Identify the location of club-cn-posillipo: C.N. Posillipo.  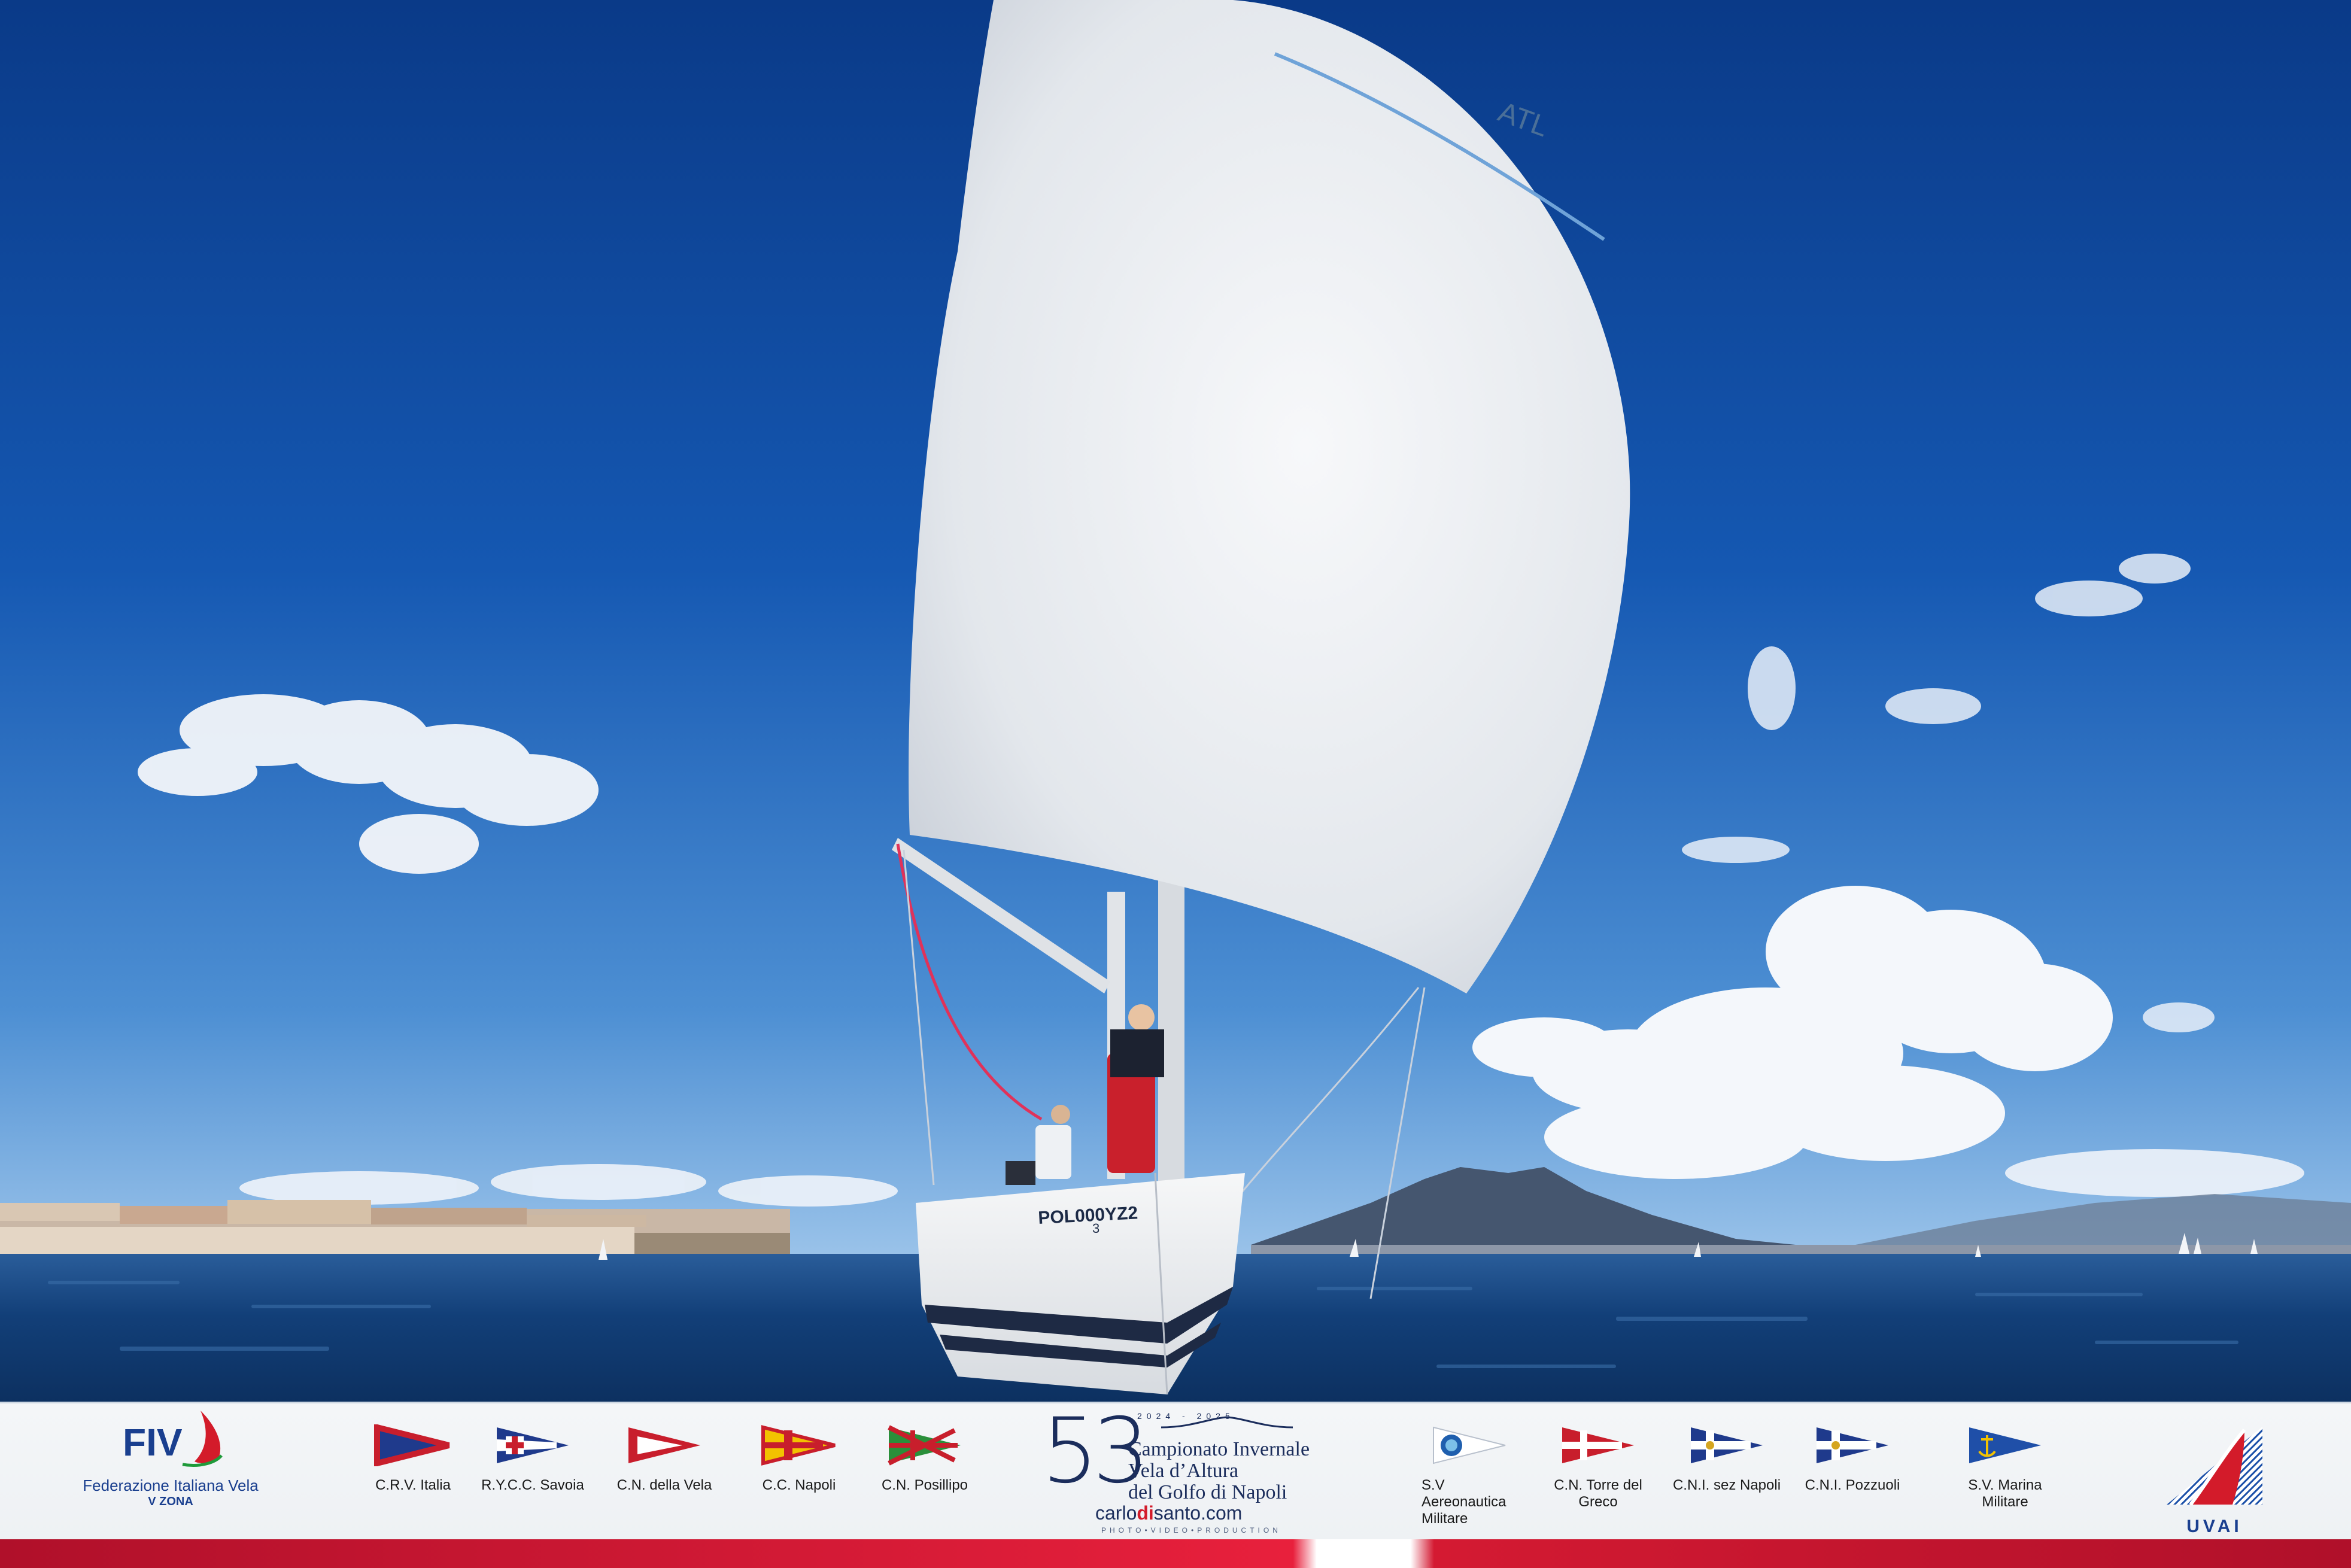
(925, 1459).